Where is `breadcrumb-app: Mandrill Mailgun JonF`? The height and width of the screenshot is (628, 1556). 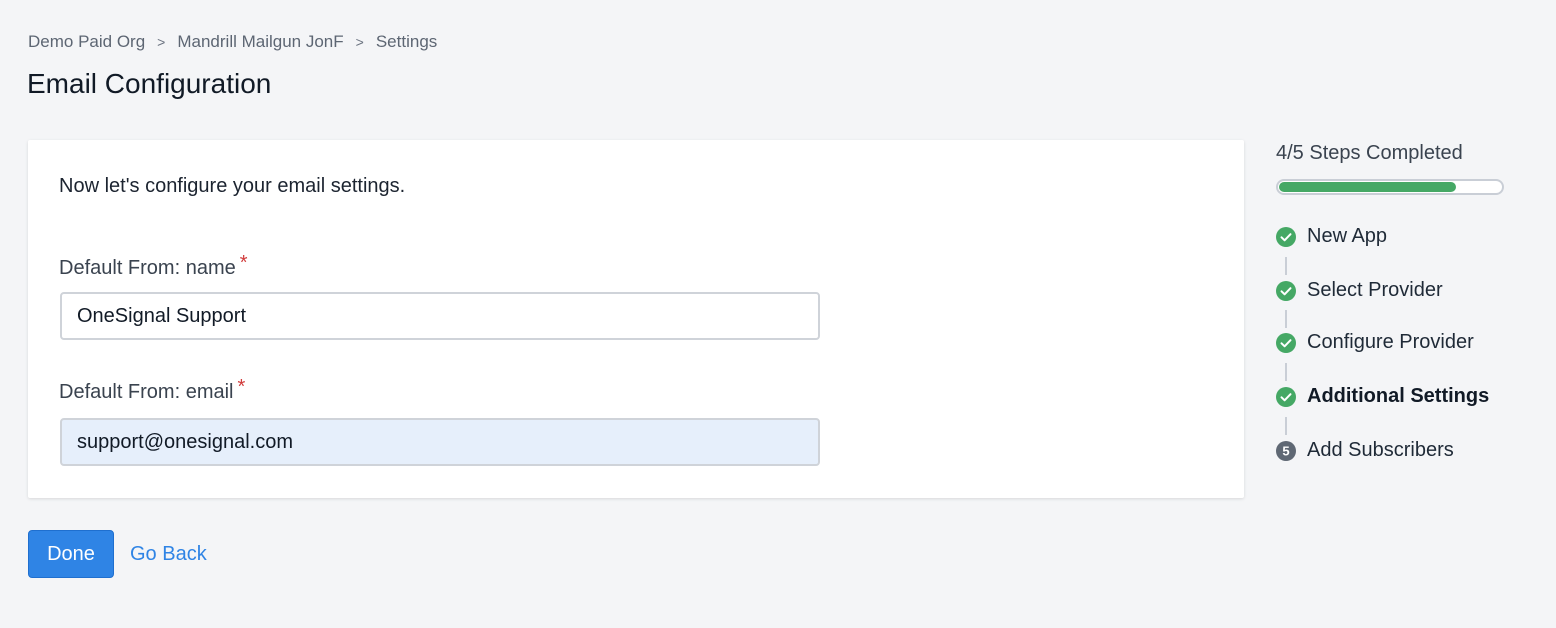 breadcrumb-app: Mandrill Mailgun JonF is located at coordinates (260, 42).